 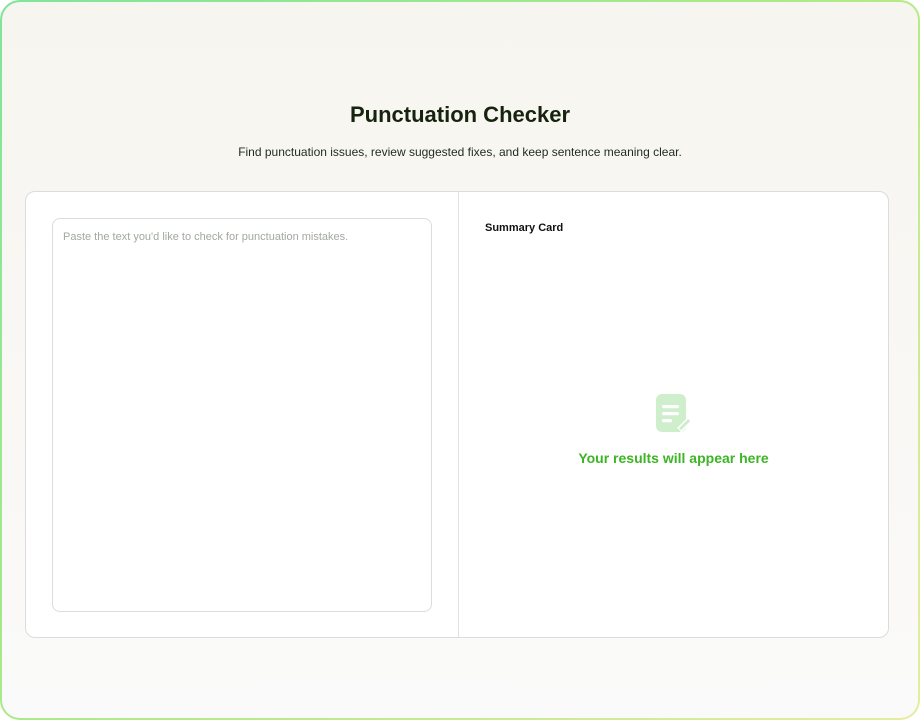 I want to click on page-title: Punctuation Checker, so click(x=460, y=114).